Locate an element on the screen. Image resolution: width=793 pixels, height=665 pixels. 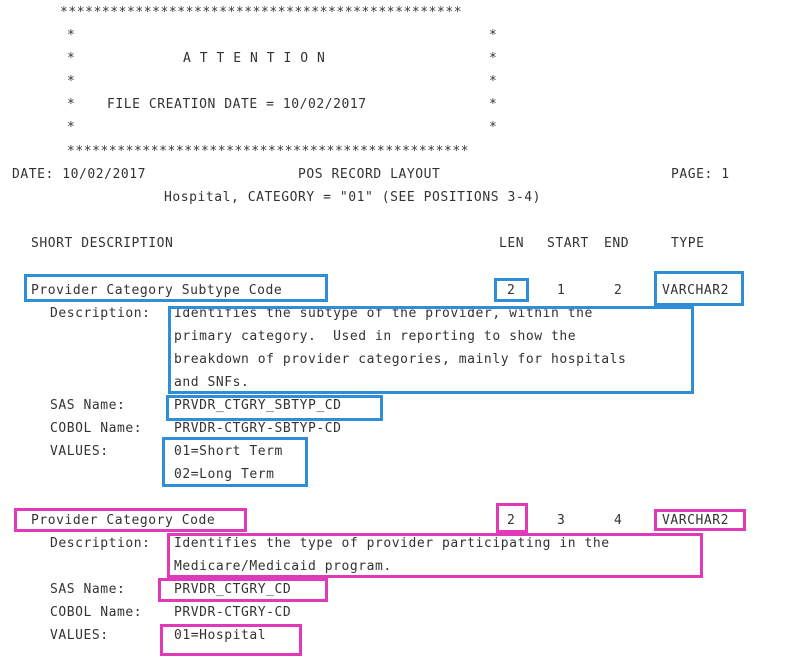
cobol-name-value: PRVDR-CTGRY-CD is located at coordinates (233, 612).